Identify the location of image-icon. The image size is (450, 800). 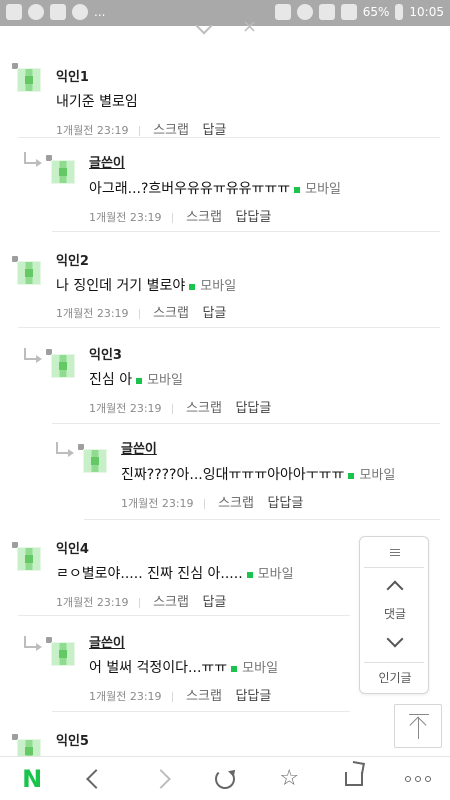
(58, 12).